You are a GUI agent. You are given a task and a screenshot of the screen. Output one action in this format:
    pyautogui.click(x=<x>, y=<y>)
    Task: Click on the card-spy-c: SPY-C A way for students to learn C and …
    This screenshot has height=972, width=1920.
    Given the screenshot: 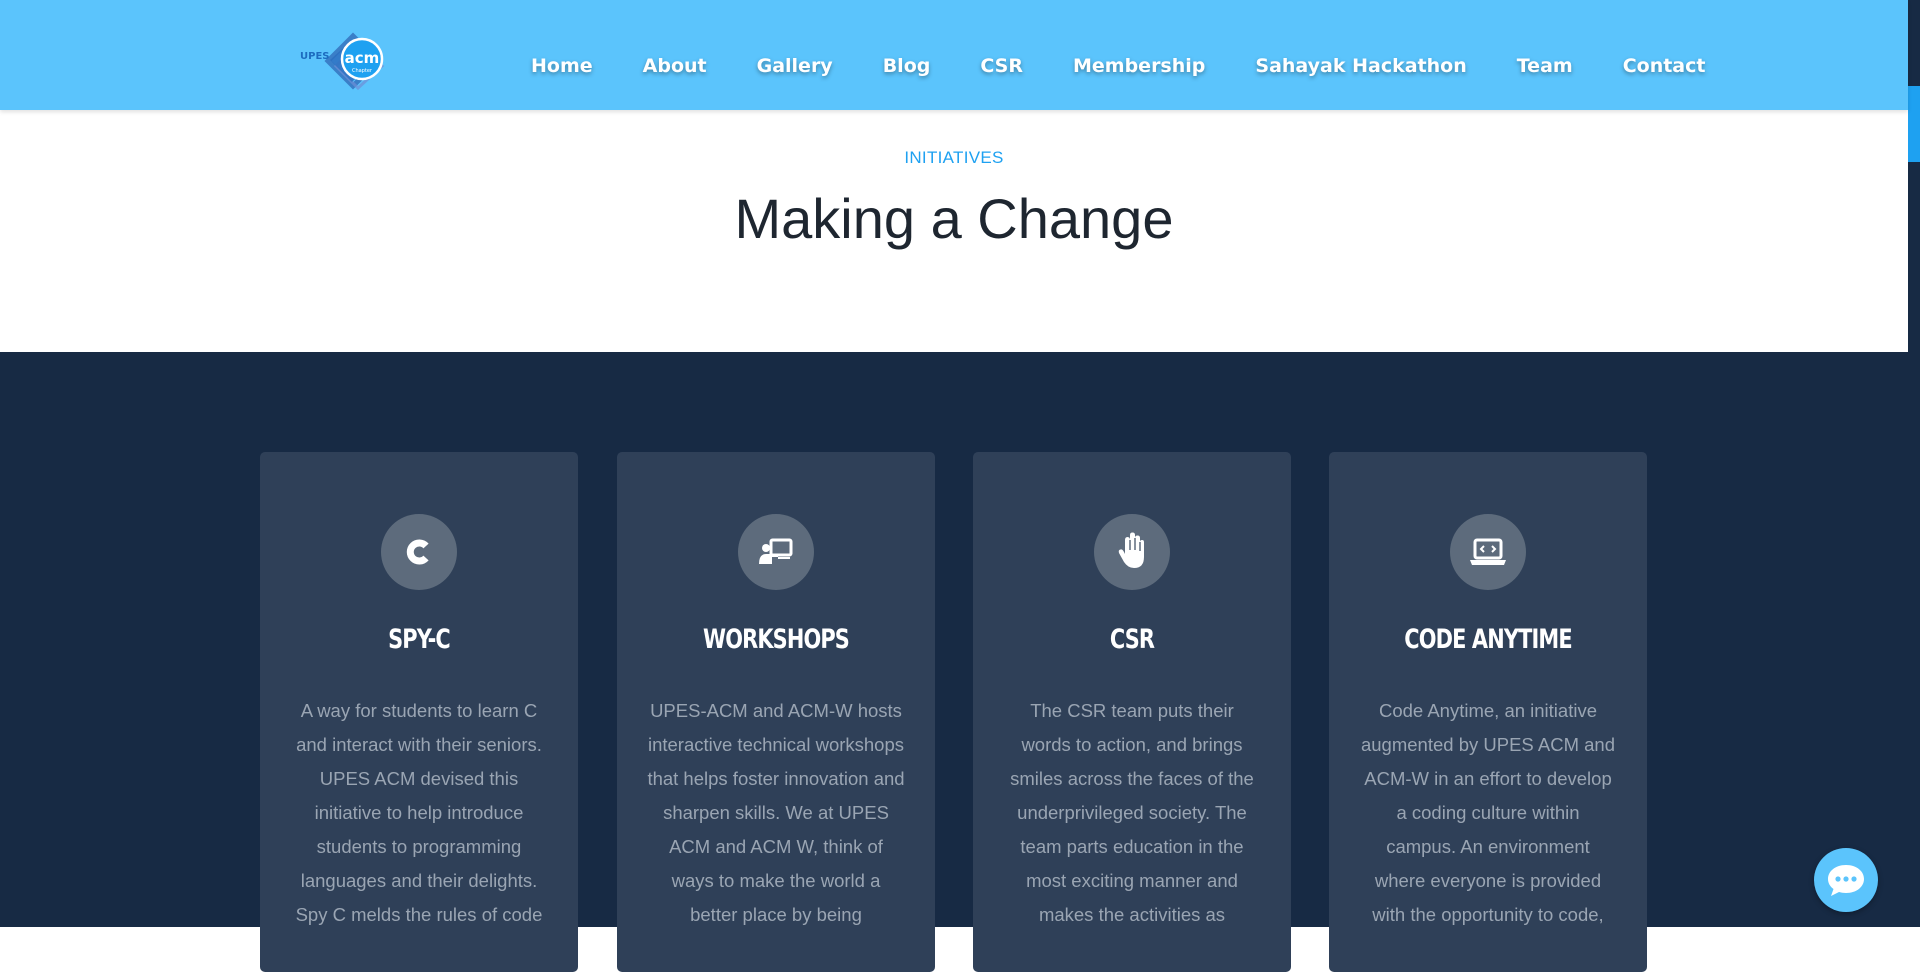 What is the action you would take?
    pyautogui.click(x=419, y=712)
    